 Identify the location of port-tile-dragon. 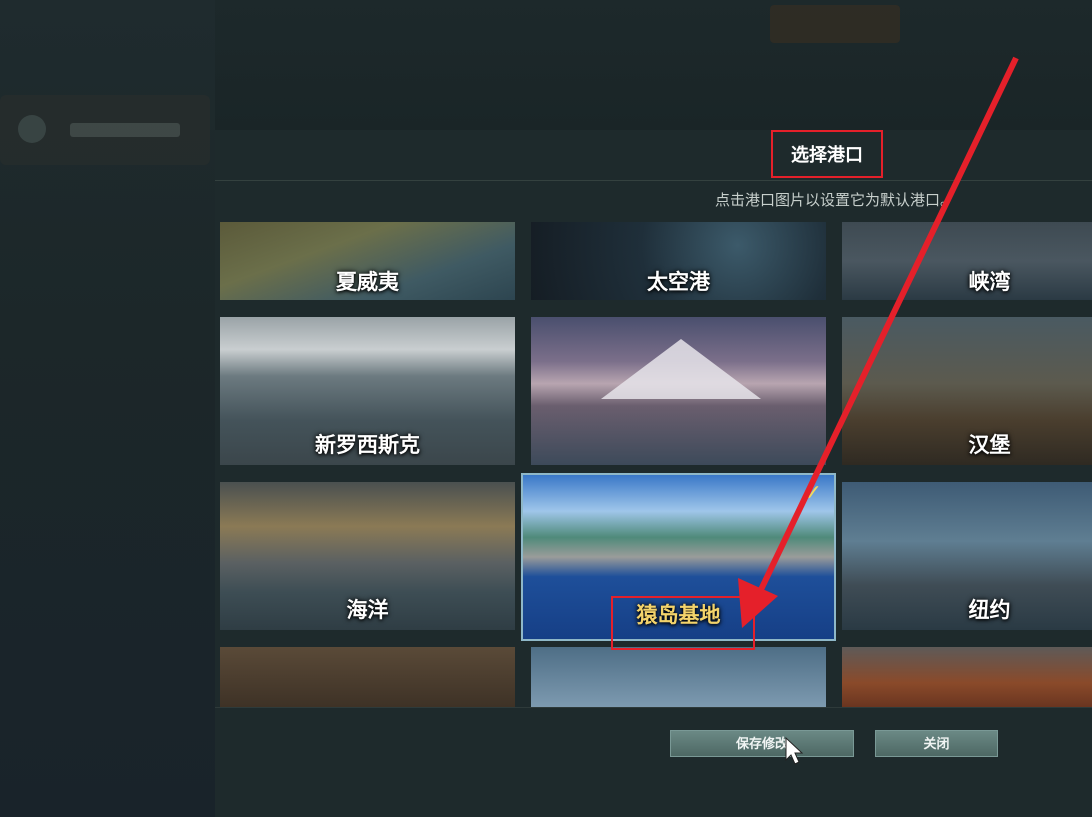
(967, 677).